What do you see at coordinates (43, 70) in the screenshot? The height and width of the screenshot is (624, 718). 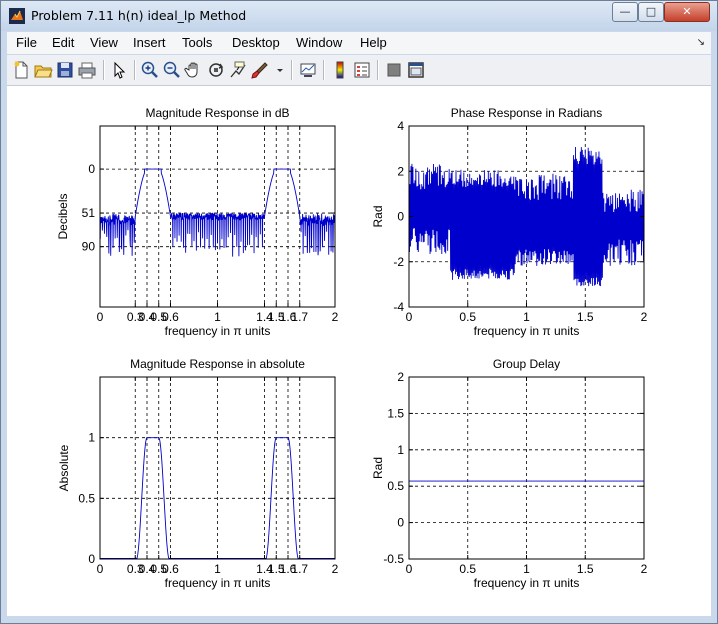 I see `open-folder-icon` at bounding box center [43, 70].